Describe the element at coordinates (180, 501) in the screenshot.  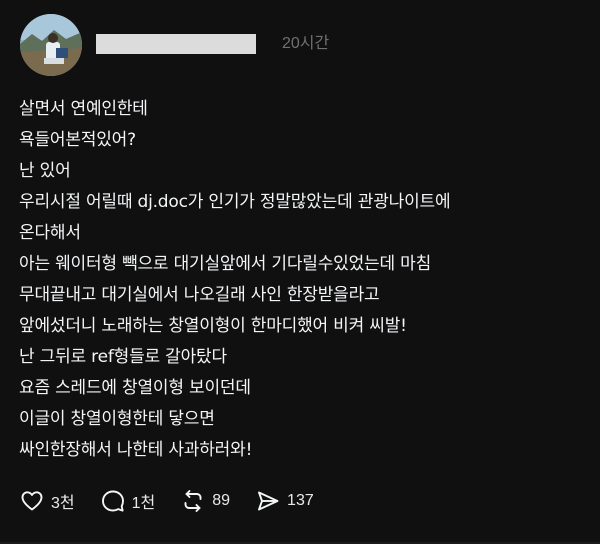
I see `action-bar: 3천 1천 89 137` at that location.